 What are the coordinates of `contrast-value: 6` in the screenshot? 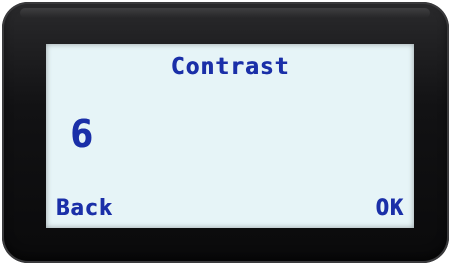 It's located at (82, 134).